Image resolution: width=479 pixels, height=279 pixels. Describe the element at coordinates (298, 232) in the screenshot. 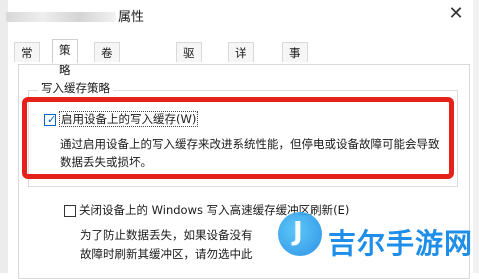

I see `watermark-logo-letter: J` at that location.